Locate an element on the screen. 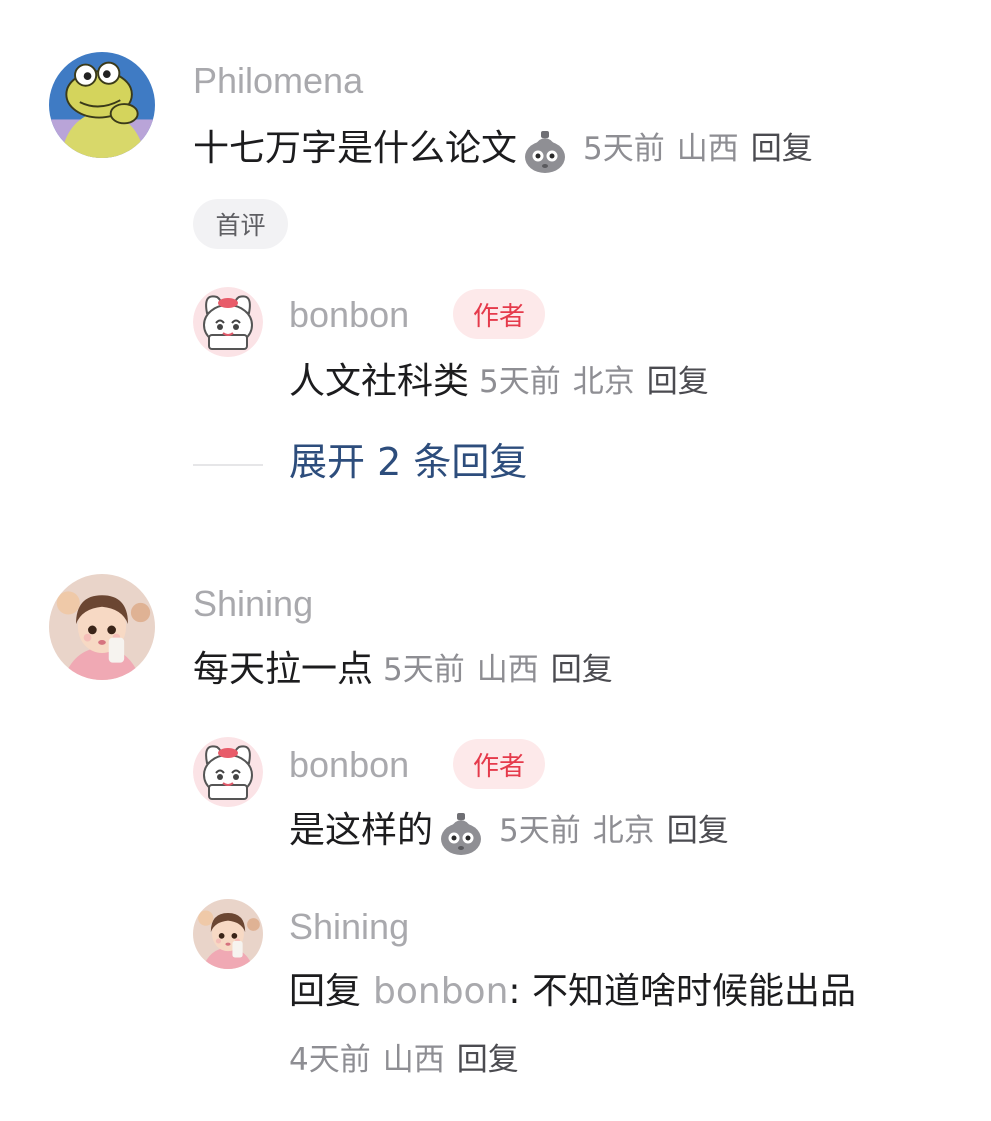 The width and height of the screenshot is (991, 1121). frog-cartoon-avatar is located at coordinates (102, 105).